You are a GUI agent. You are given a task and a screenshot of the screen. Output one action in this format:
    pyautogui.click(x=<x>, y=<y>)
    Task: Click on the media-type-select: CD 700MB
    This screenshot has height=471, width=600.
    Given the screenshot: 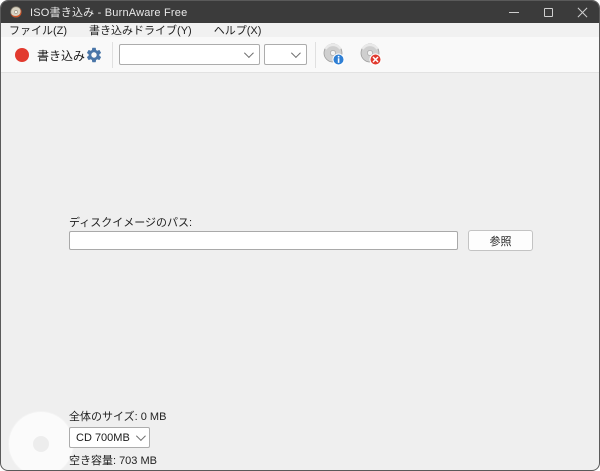 What is the action you would take?
    pyautogui.click(x=109, y=437)
    